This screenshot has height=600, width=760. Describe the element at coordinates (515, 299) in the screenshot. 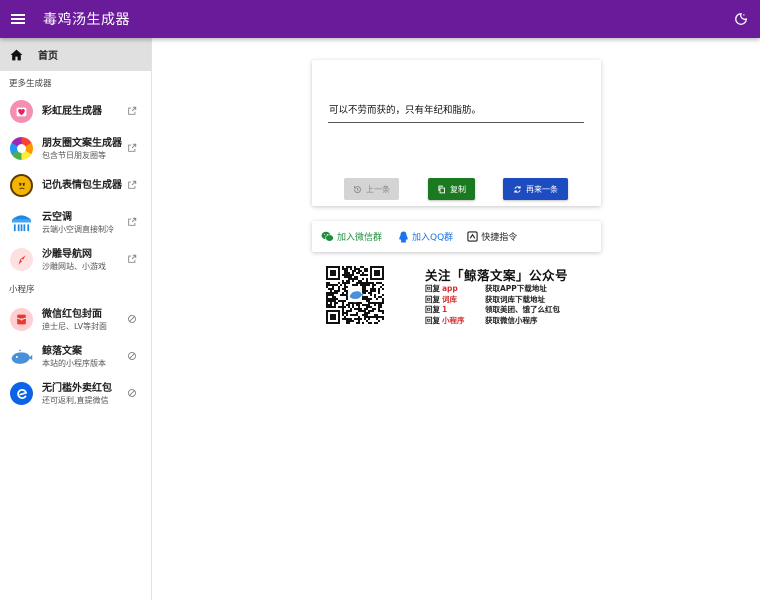

I see `reply-description: 获取词库下载地址` at that location.